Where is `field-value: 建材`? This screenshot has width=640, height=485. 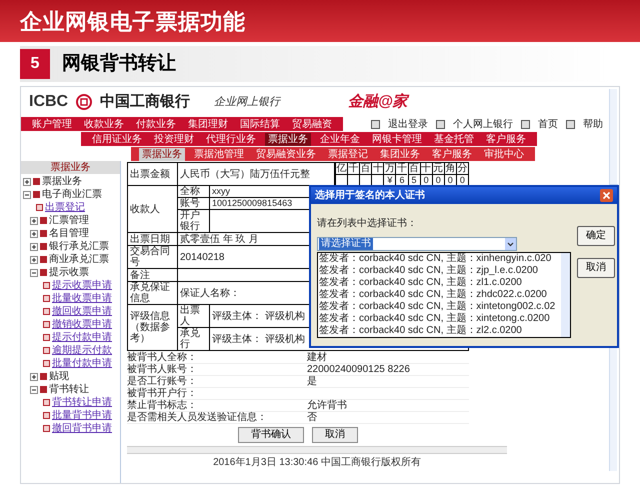
field-value: 建材 is located at coordinates (317, 357).